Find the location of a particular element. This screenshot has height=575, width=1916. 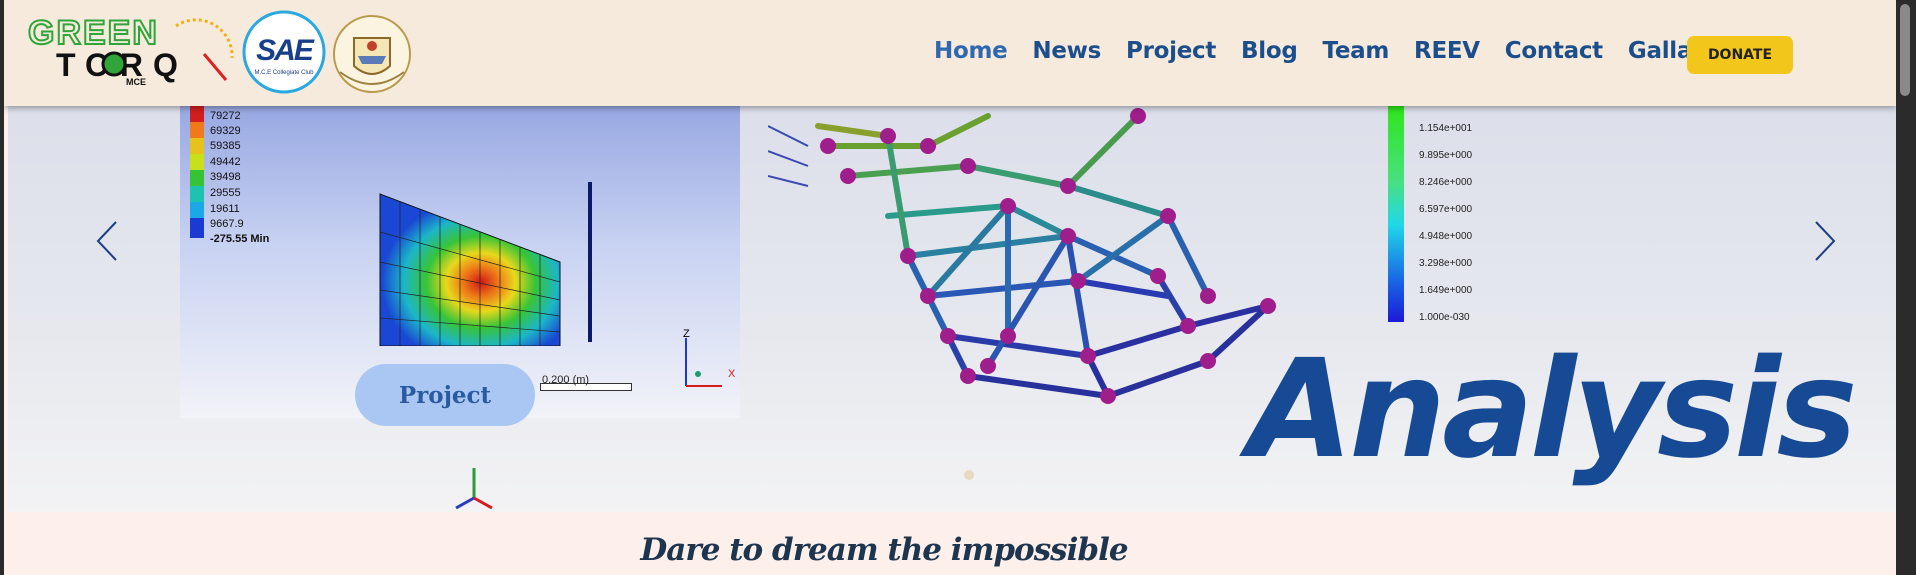

legend-value: 19611 is located at coordinates (225, 209).